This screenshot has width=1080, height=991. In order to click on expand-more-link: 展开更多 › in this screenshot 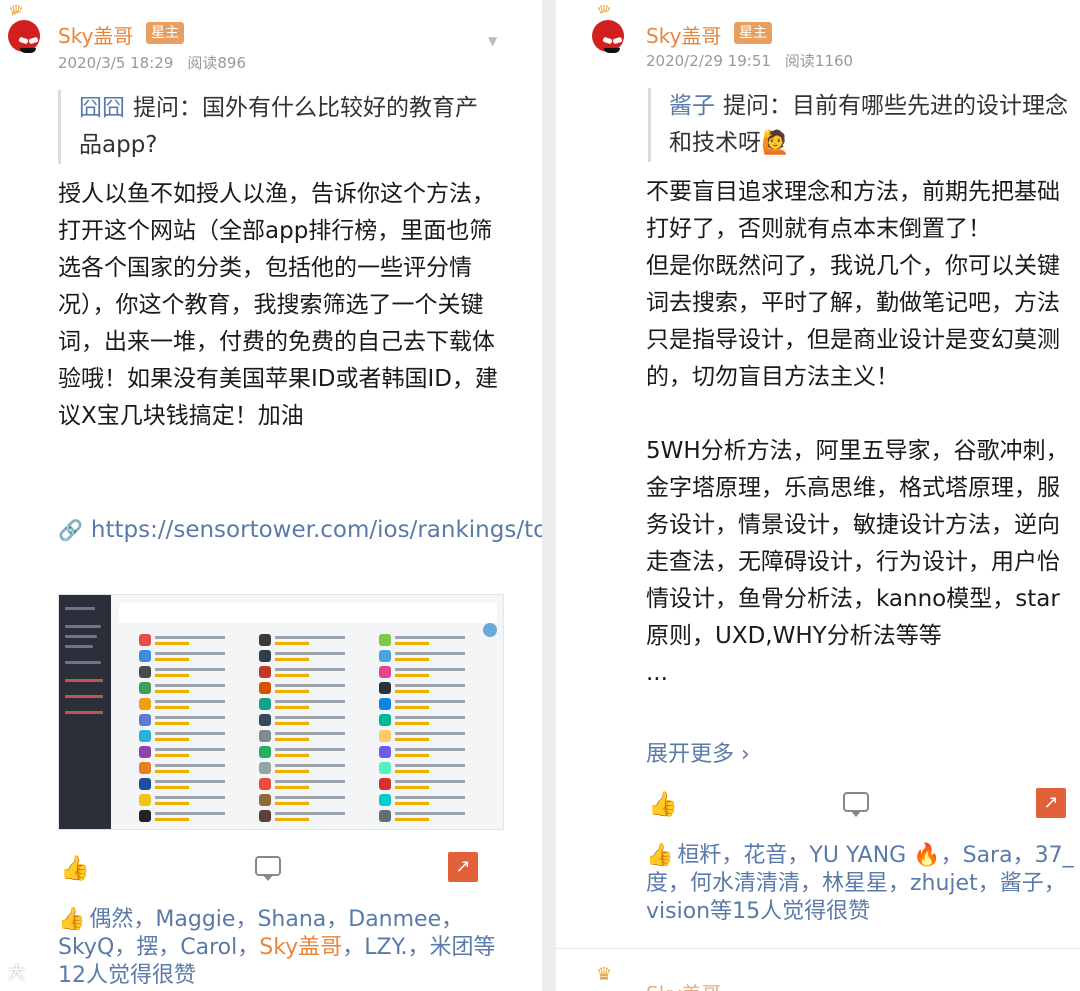, I will do `click(698, 752)`.